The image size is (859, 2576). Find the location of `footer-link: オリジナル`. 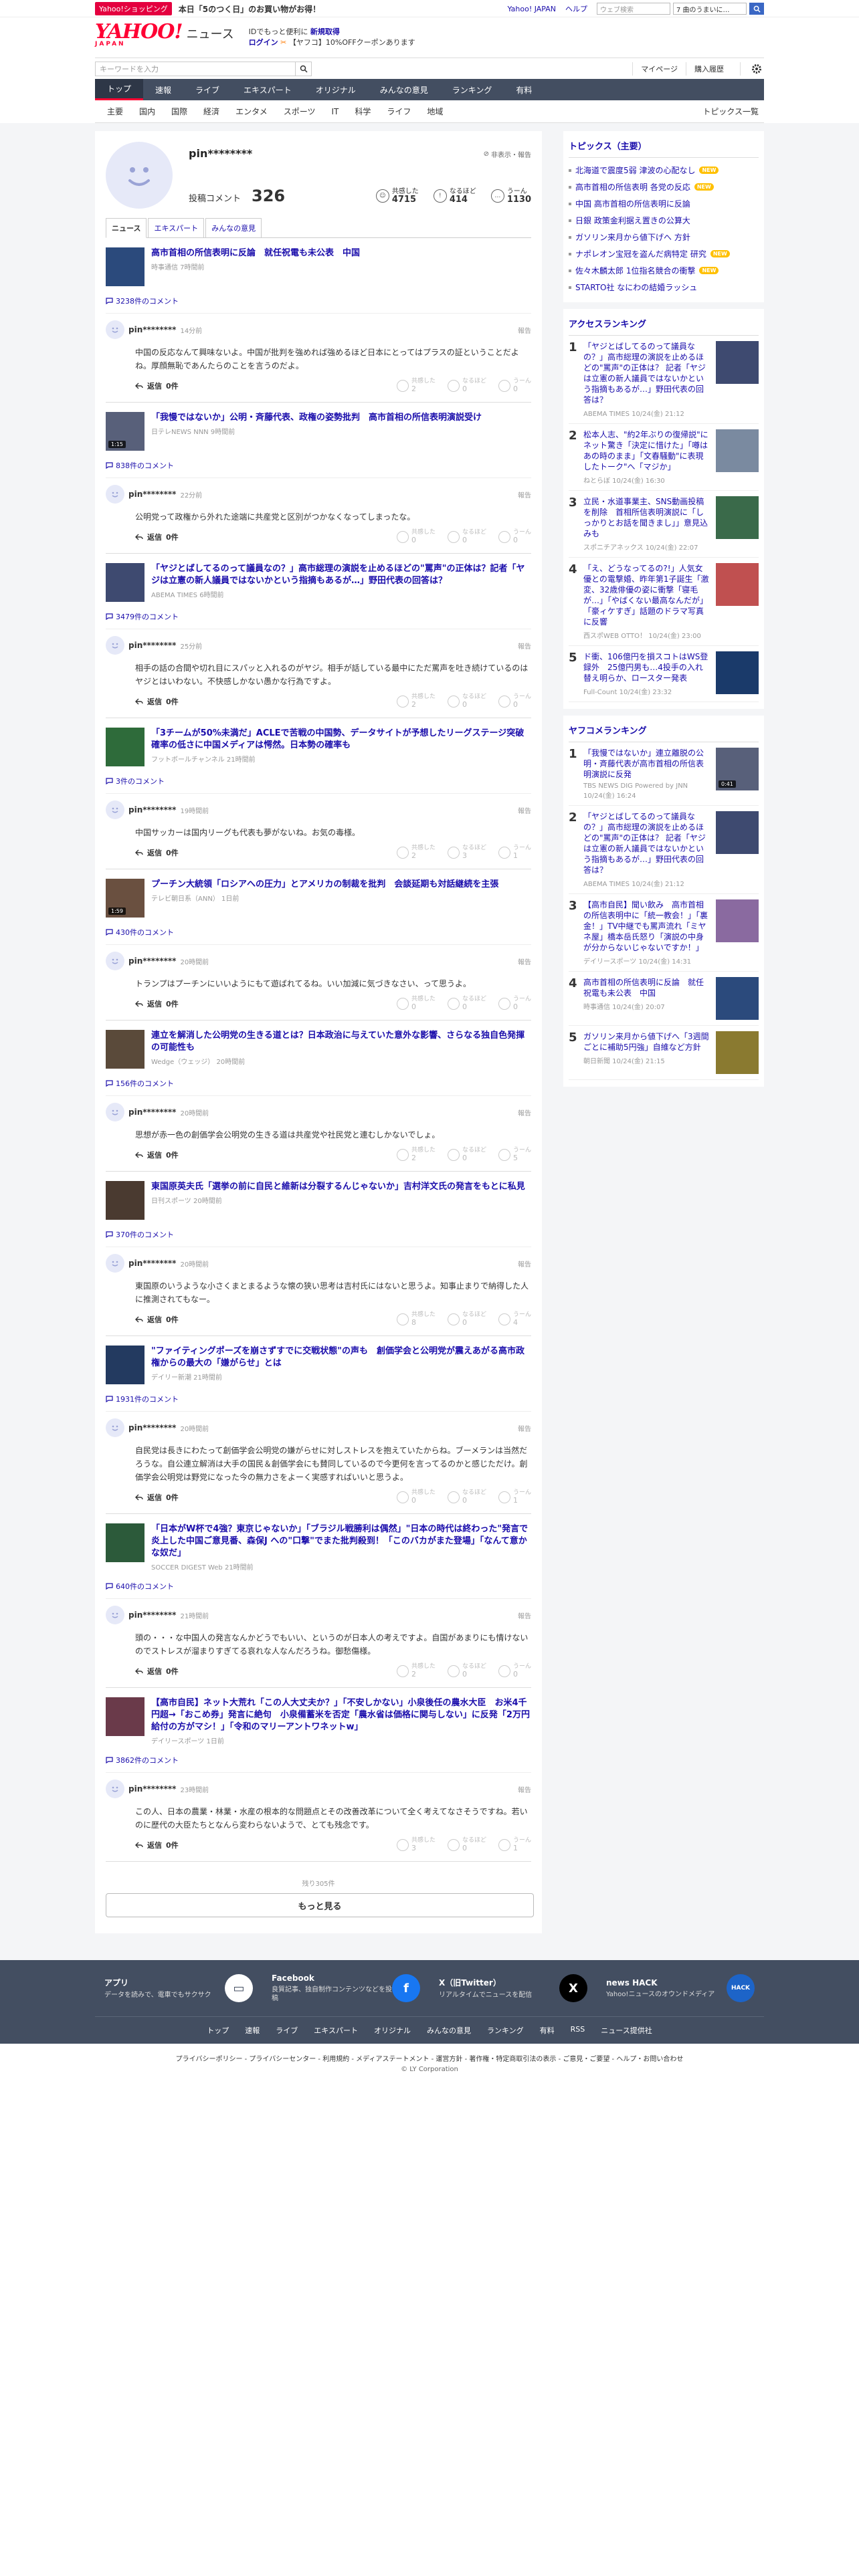

footer-link: オリジナル is located at coordinates (393, 2031).